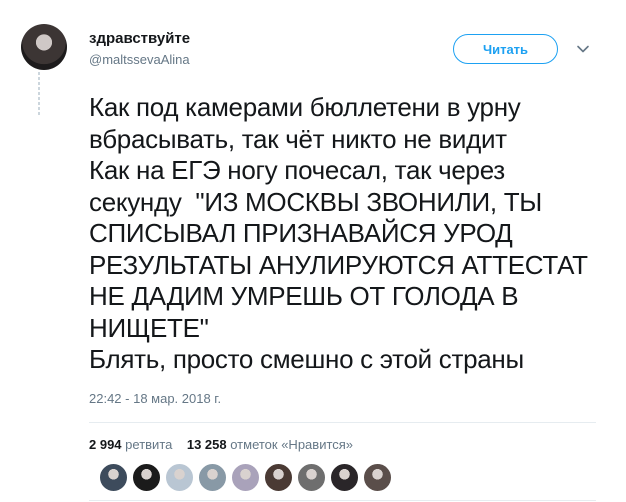 The width and height of the screenshot is (626, 502). I want to click on likes-count: 13 258, so click(206, 444).